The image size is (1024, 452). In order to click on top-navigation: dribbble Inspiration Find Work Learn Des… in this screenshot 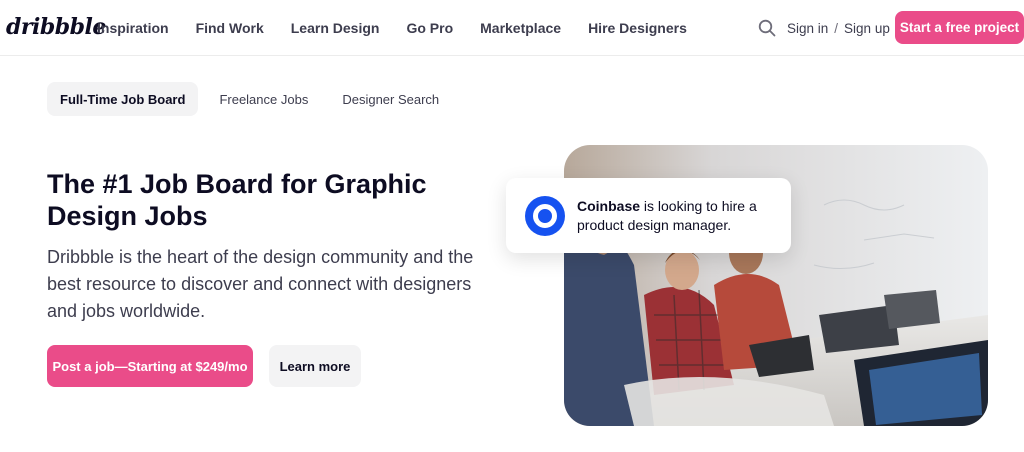, I will do `click(512, 28)`.